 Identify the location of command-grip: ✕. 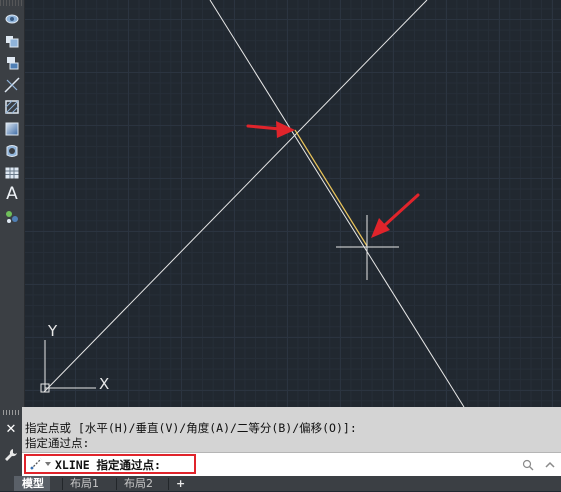
(11, 441).